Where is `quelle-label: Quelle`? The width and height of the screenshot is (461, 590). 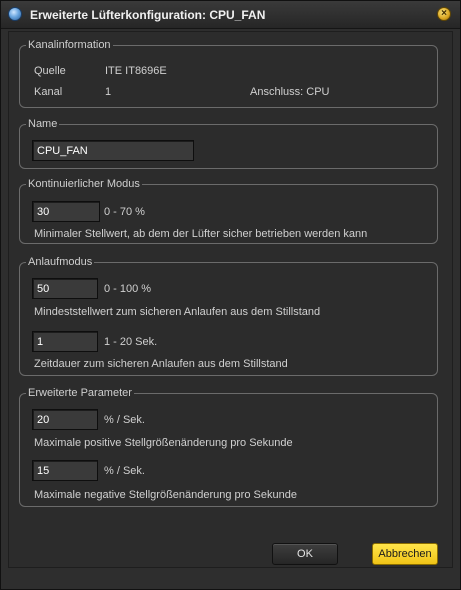 quelle-label: Quelle is located at coordinates (50, 71).